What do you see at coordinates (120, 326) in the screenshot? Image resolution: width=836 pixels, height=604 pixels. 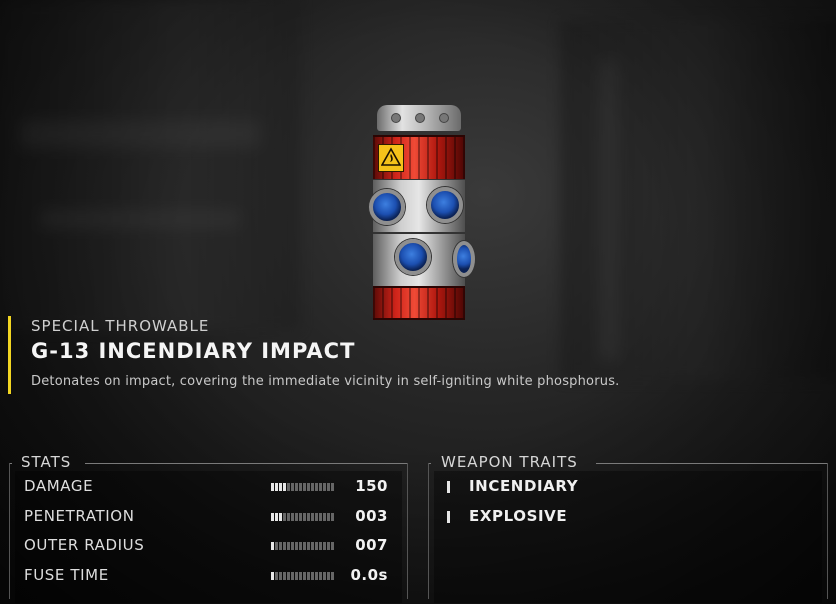 I see `item-category: SPECIAL THROWABLE` at bounding box center [120, 326].